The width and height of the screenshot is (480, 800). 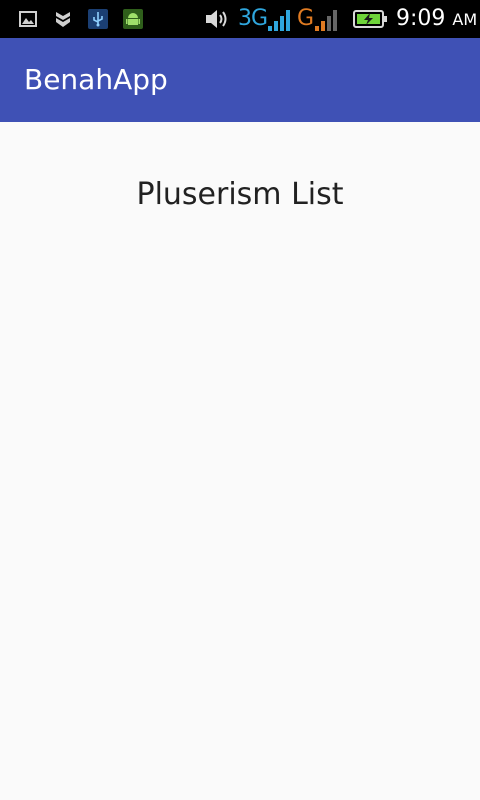 I want to click on signal-g-icon, so click(x=326, y=20).